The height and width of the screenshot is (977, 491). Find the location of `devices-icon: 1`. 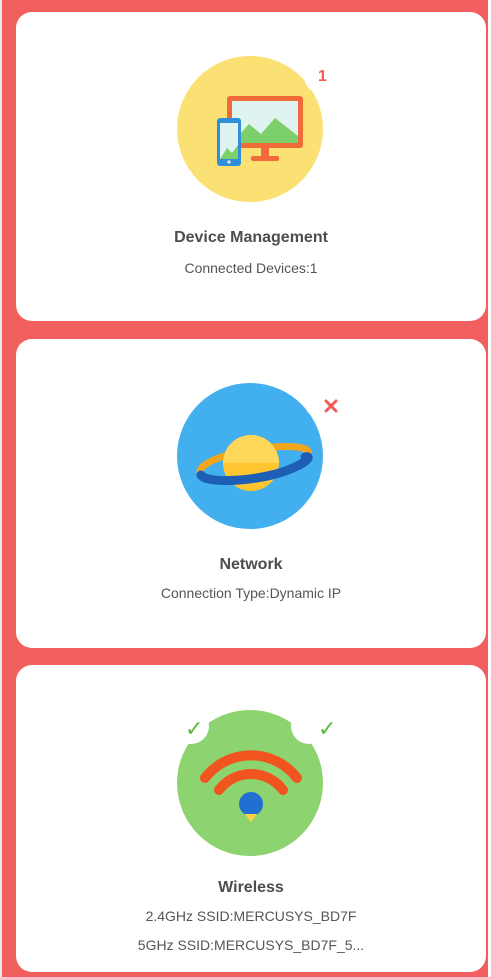

devices-icon: 1 is located at coordinates (258, 129).